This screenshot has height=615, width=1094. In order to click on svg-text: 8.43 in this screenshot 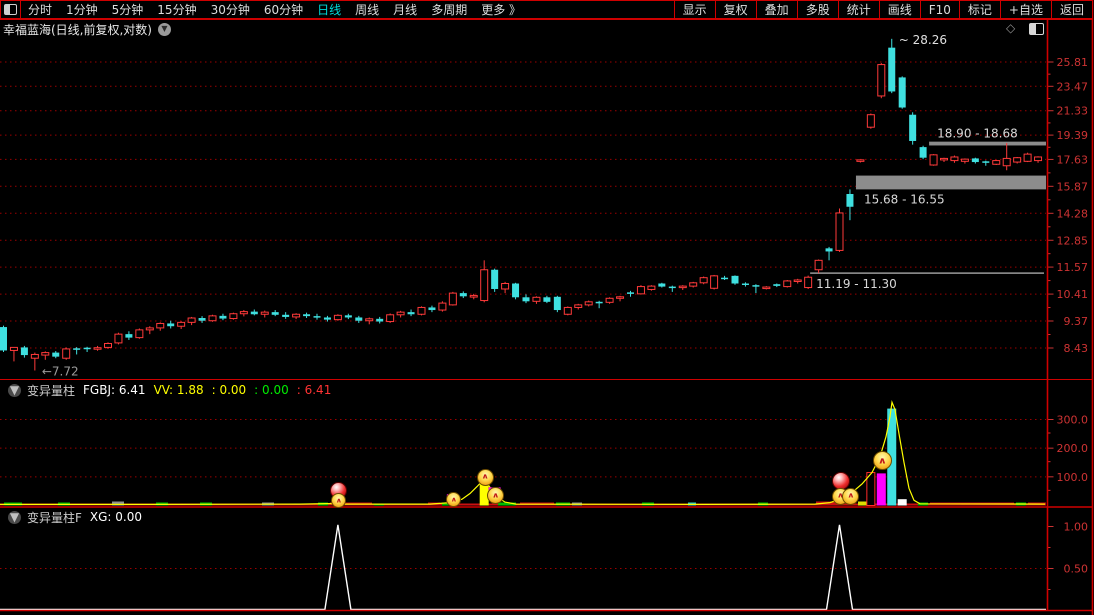, I will do `click(1076, 348)`.